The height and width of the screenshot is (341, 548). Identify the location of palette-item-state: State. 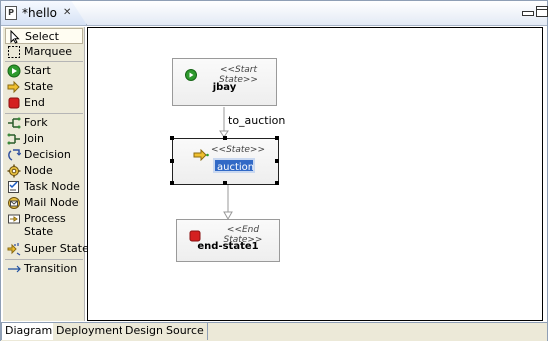
(44, 87).